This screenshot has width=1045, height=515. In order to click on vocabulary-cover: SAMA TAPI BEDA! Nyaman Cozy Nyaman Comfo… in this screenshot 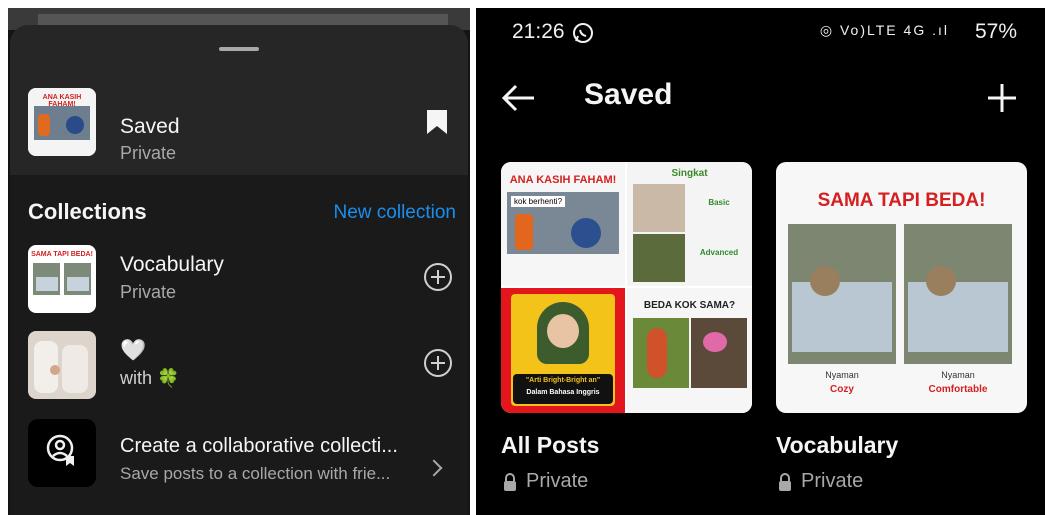, I will do `click(901, 287)`.